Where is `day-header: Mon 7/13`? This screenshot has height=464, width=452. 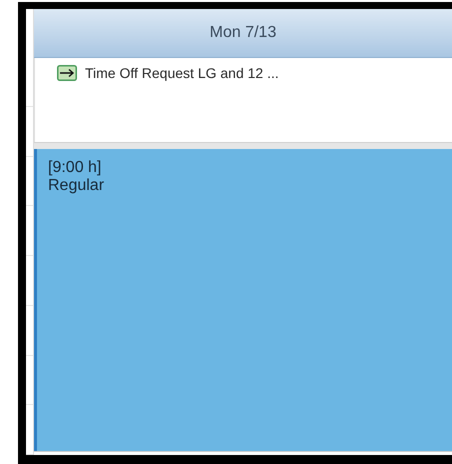 day-header: Mon 7/13 is located at coordinates (243, 33).